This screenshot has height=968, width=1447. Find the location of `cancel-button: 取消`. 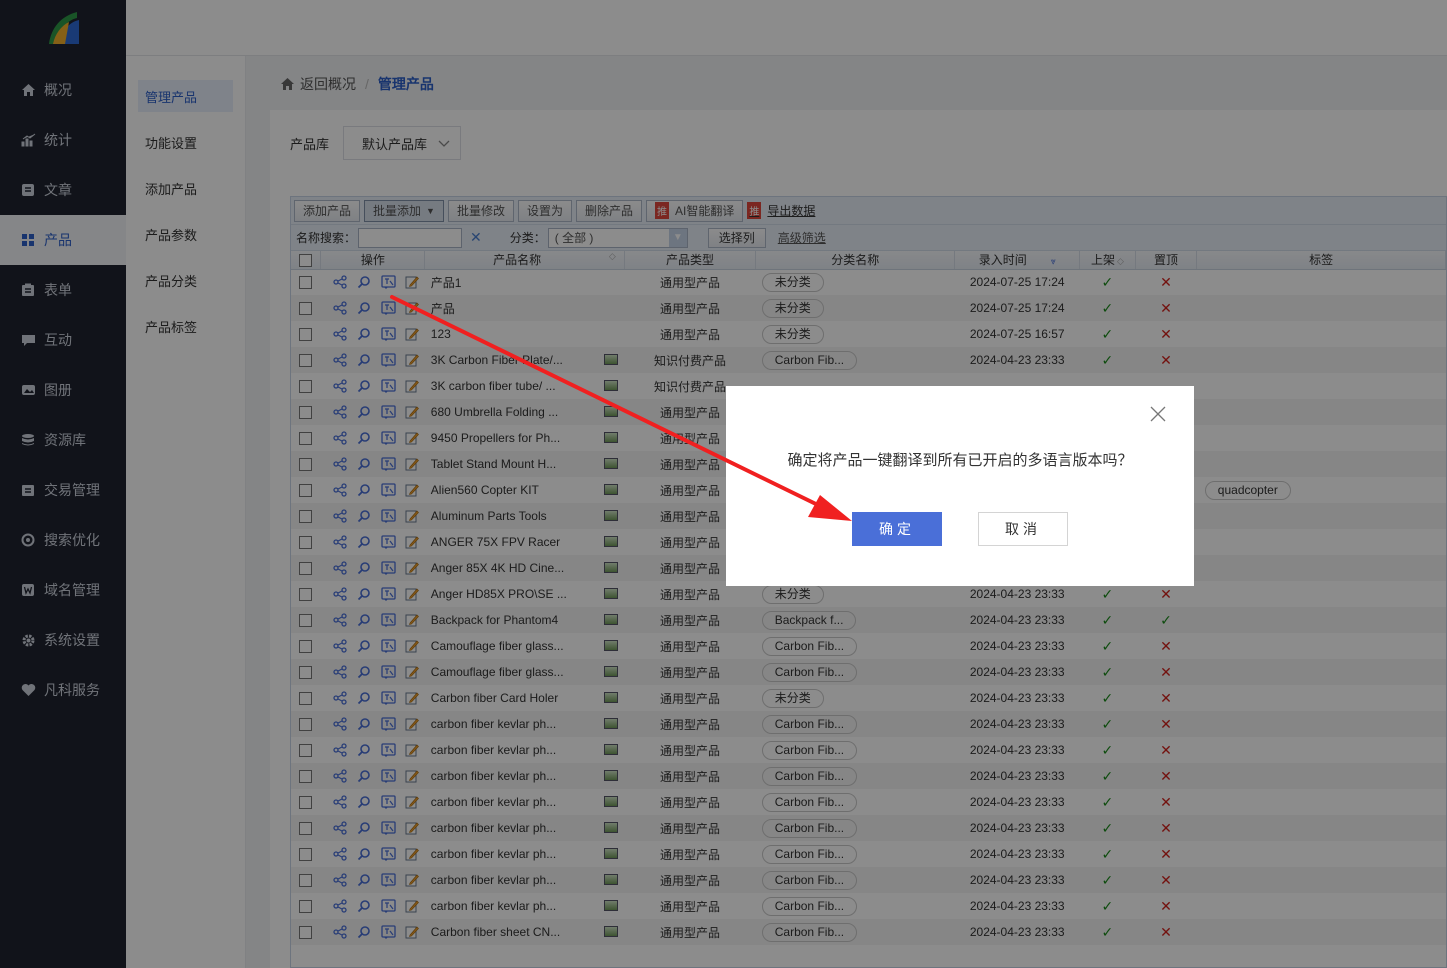

cancel-button: 取消 is located at coordinates (1023, 529).